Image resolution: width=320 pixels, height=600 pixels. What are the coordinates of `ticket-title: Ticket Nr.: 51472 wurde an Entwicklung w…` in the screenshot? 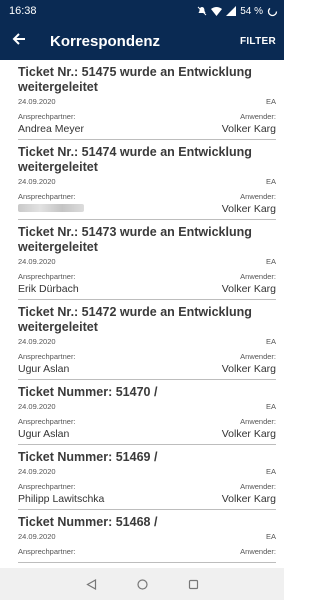 It's located at (135, 319).